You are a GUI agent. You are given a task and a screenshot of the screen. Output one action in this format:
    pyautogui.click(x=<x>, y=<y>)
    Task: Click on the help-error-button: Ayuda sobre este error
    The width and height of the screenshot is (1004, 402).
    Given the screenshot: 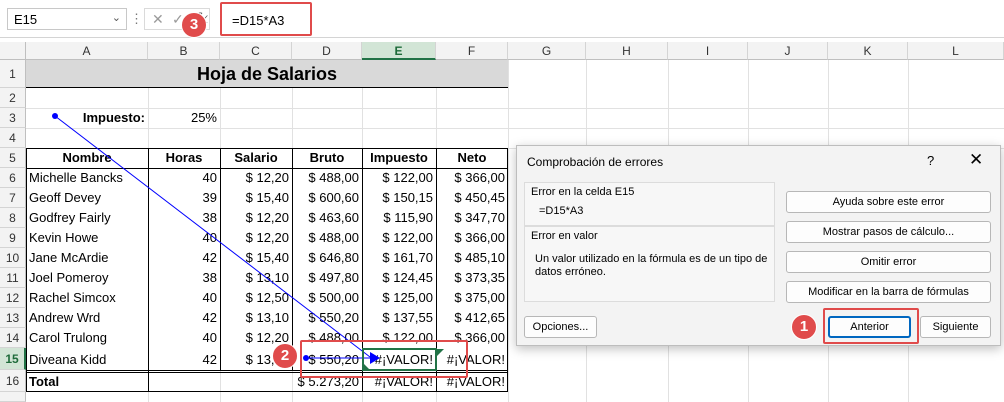 What is the action you would take?
    pyautogui.click(x=888, y=202)
    